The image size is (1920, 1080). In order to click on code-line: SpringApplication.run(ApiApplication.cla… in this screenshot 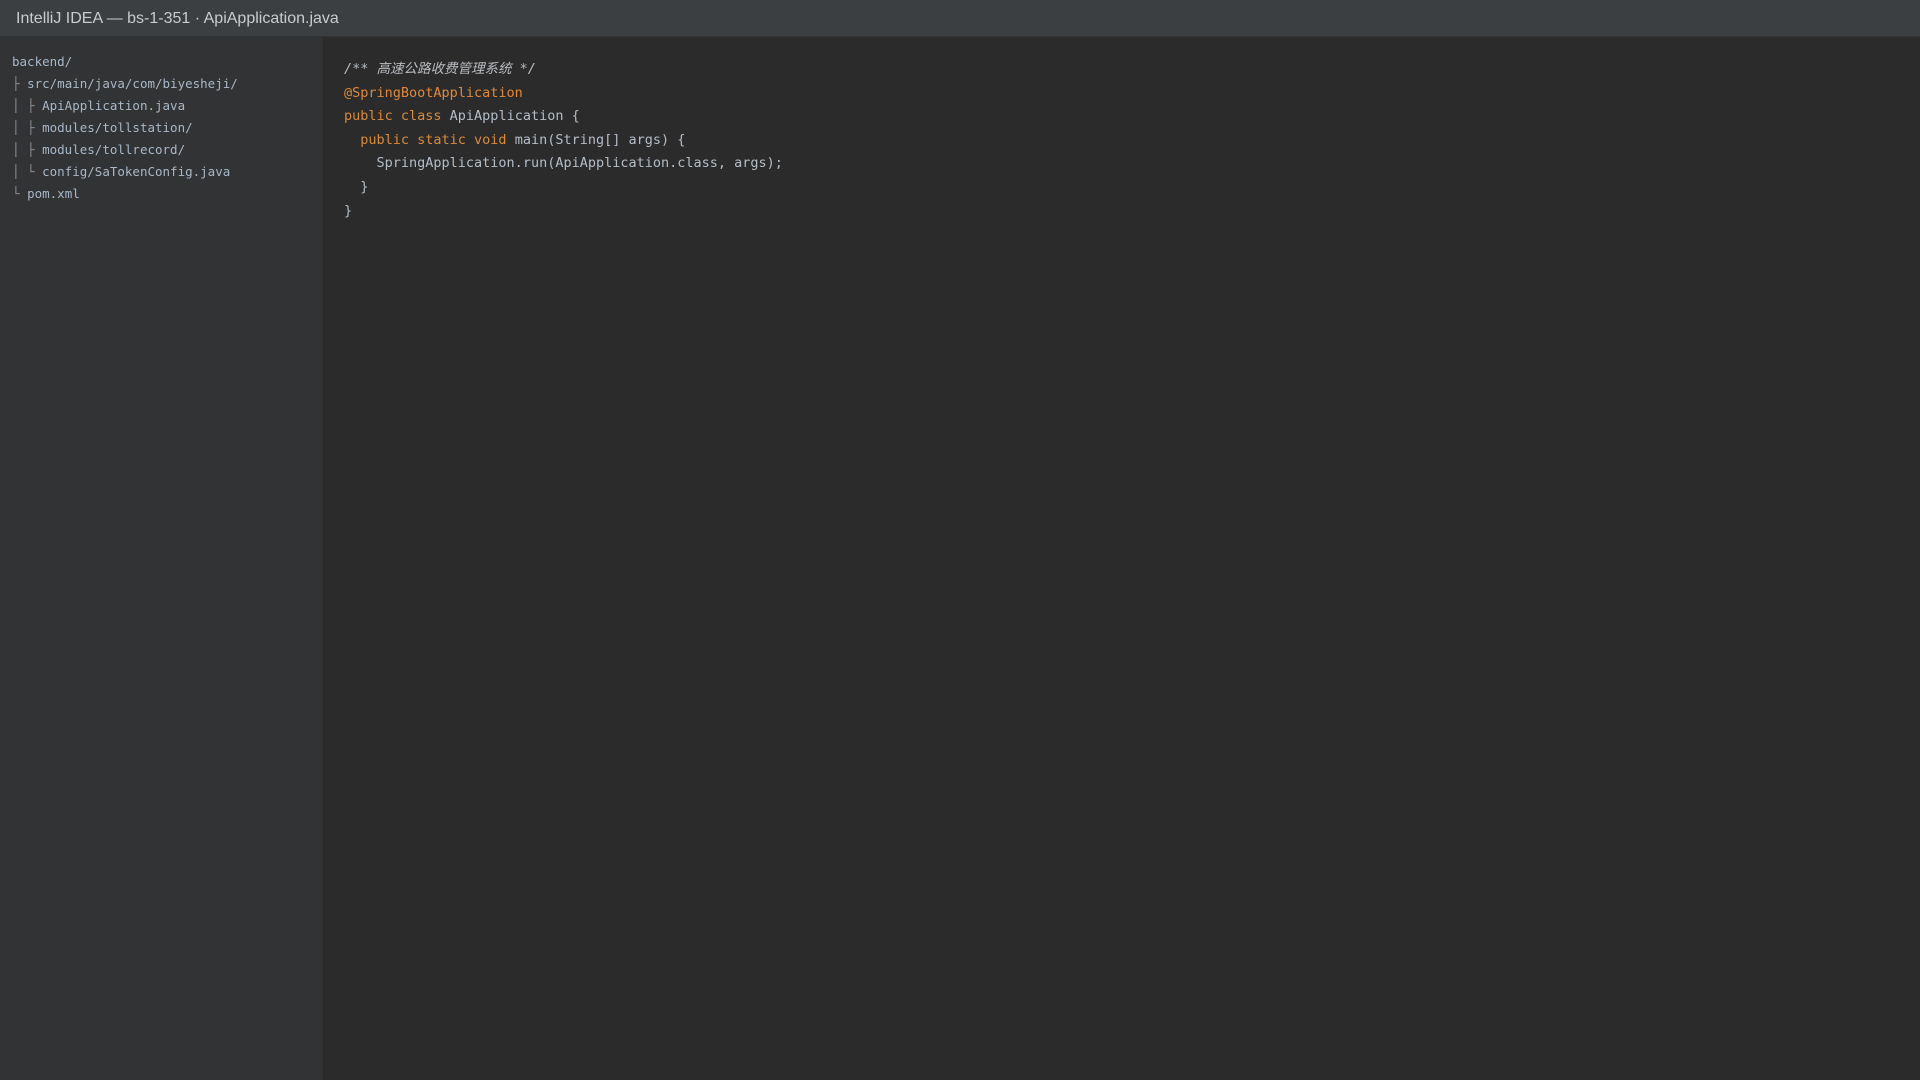, I will do `click(1132, 164)`.